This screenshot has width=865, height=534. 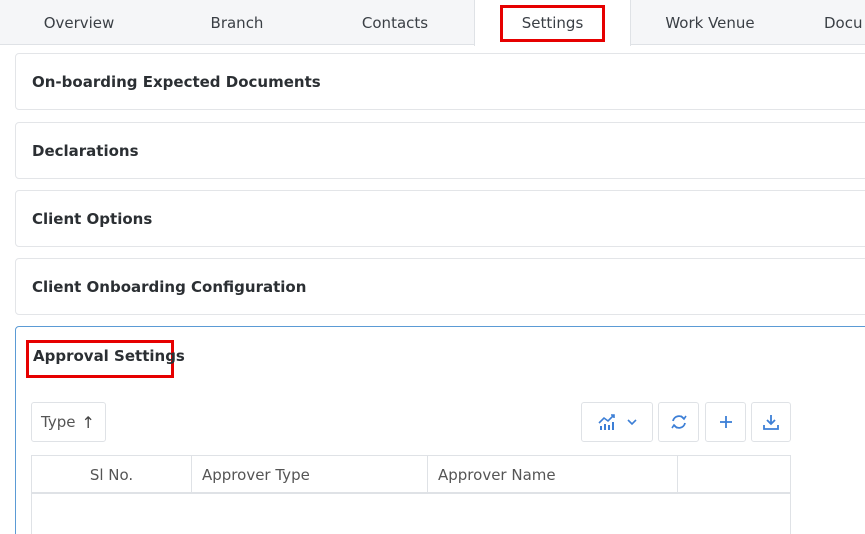 I want to click on section-title: Client Onboarding Configuration, so click(x=169, y=287).